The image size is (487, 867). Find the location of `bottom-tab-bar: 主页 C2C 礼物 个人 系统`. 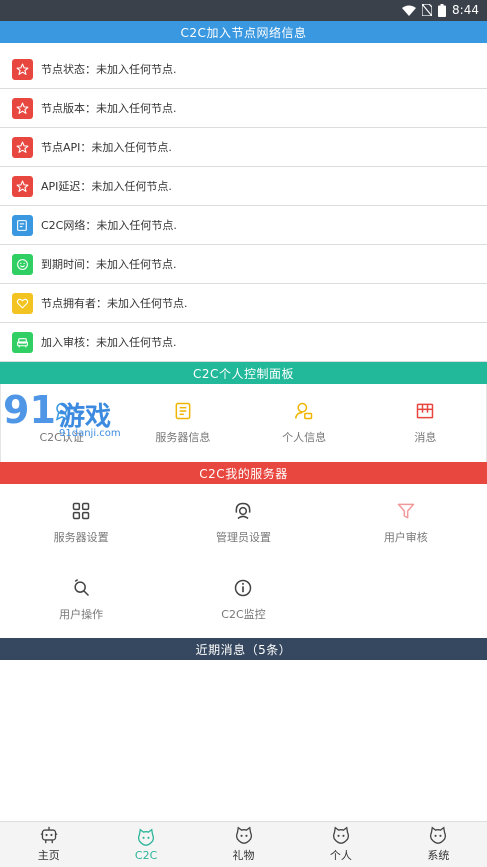

bottom-tab-bar: 主页 C2C 礼物 个人 系统 is located at coordinates (243, 844).